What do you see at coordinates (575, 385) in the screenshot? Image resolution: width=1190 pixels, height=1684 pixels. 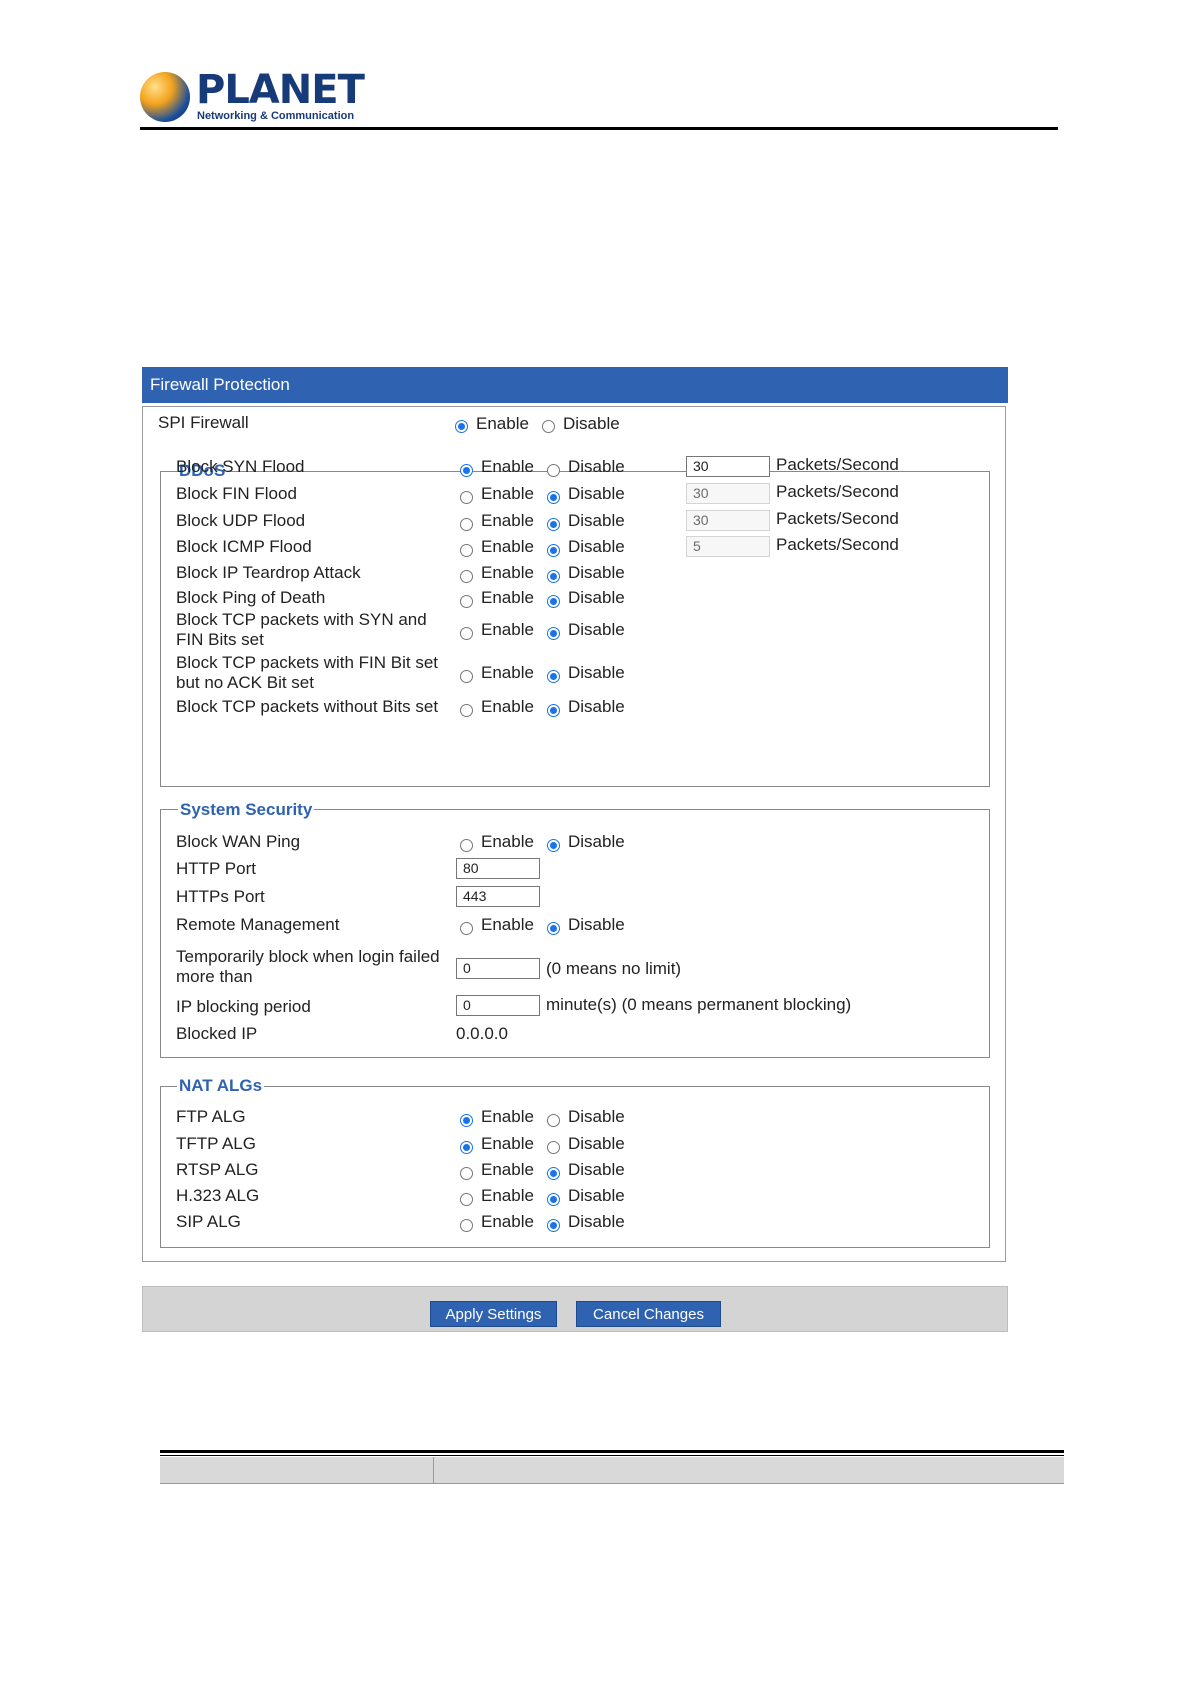 I see `panel-title: Firewall Protection` at bounding box center [575, 385].